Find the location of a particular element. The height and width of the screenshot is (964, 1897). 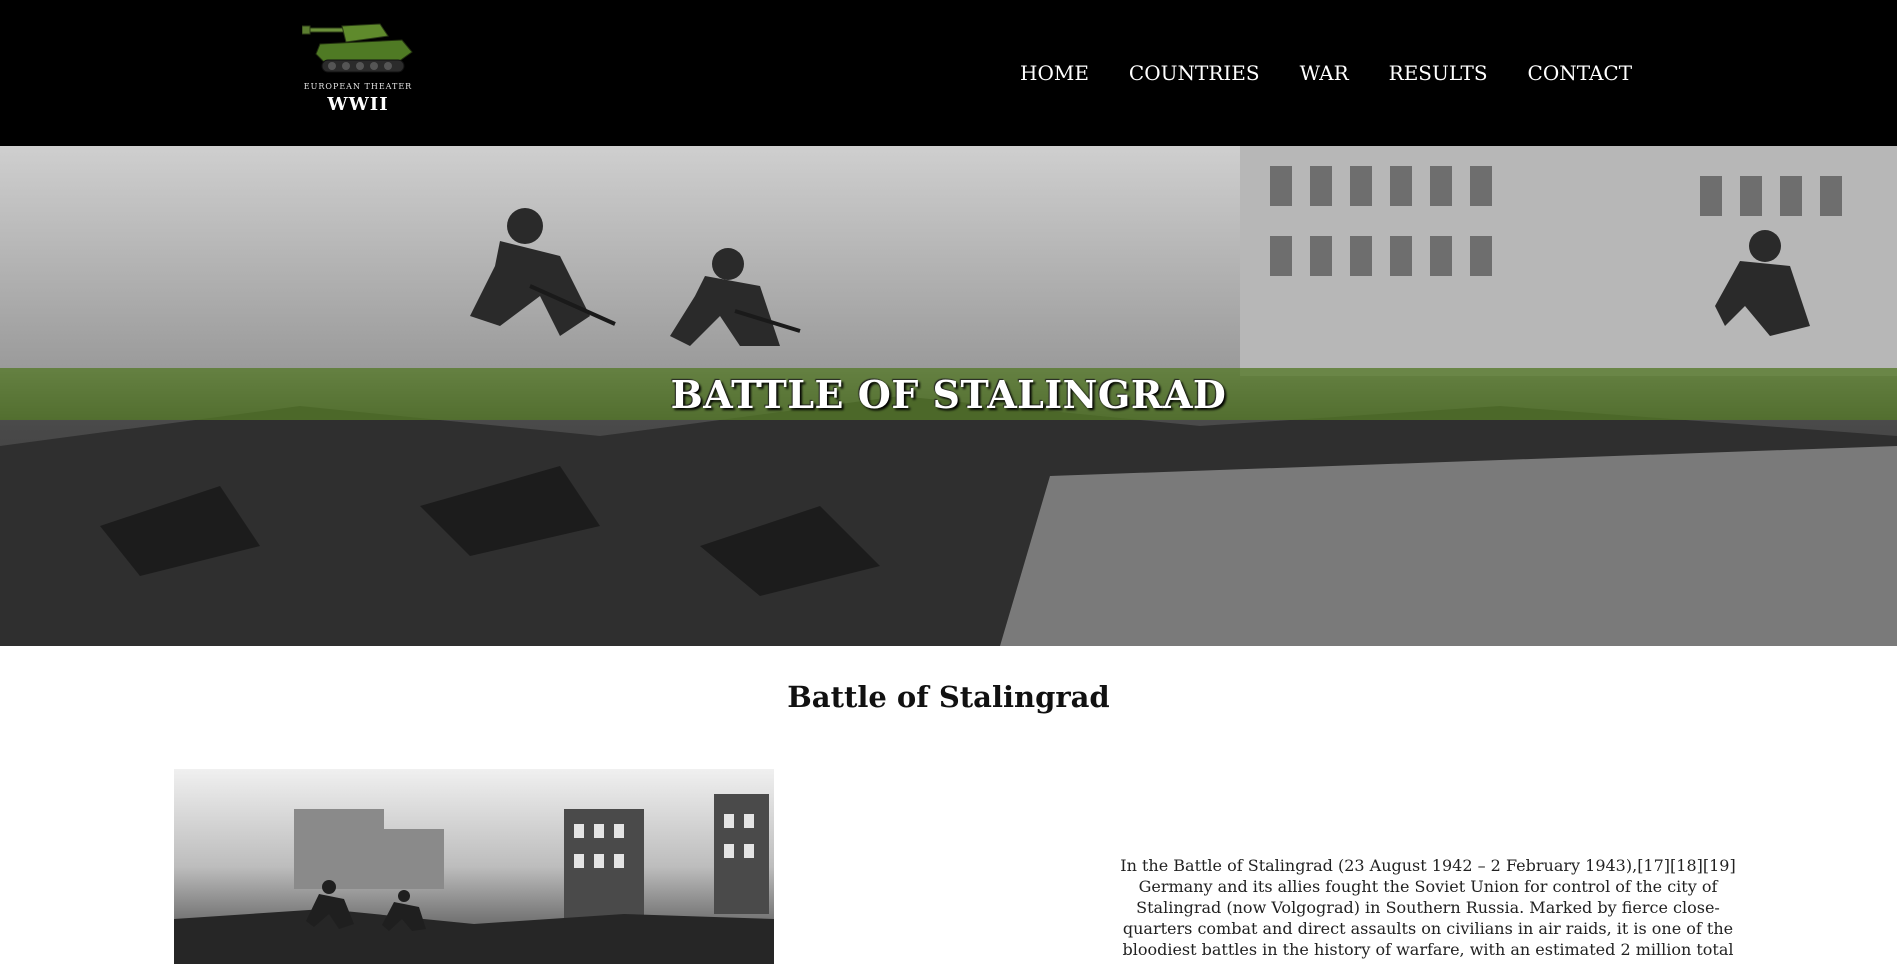

main-nav: HOME COUNTRIES WAR RESULTS CONTACT is located at coordinates (1326, 73).